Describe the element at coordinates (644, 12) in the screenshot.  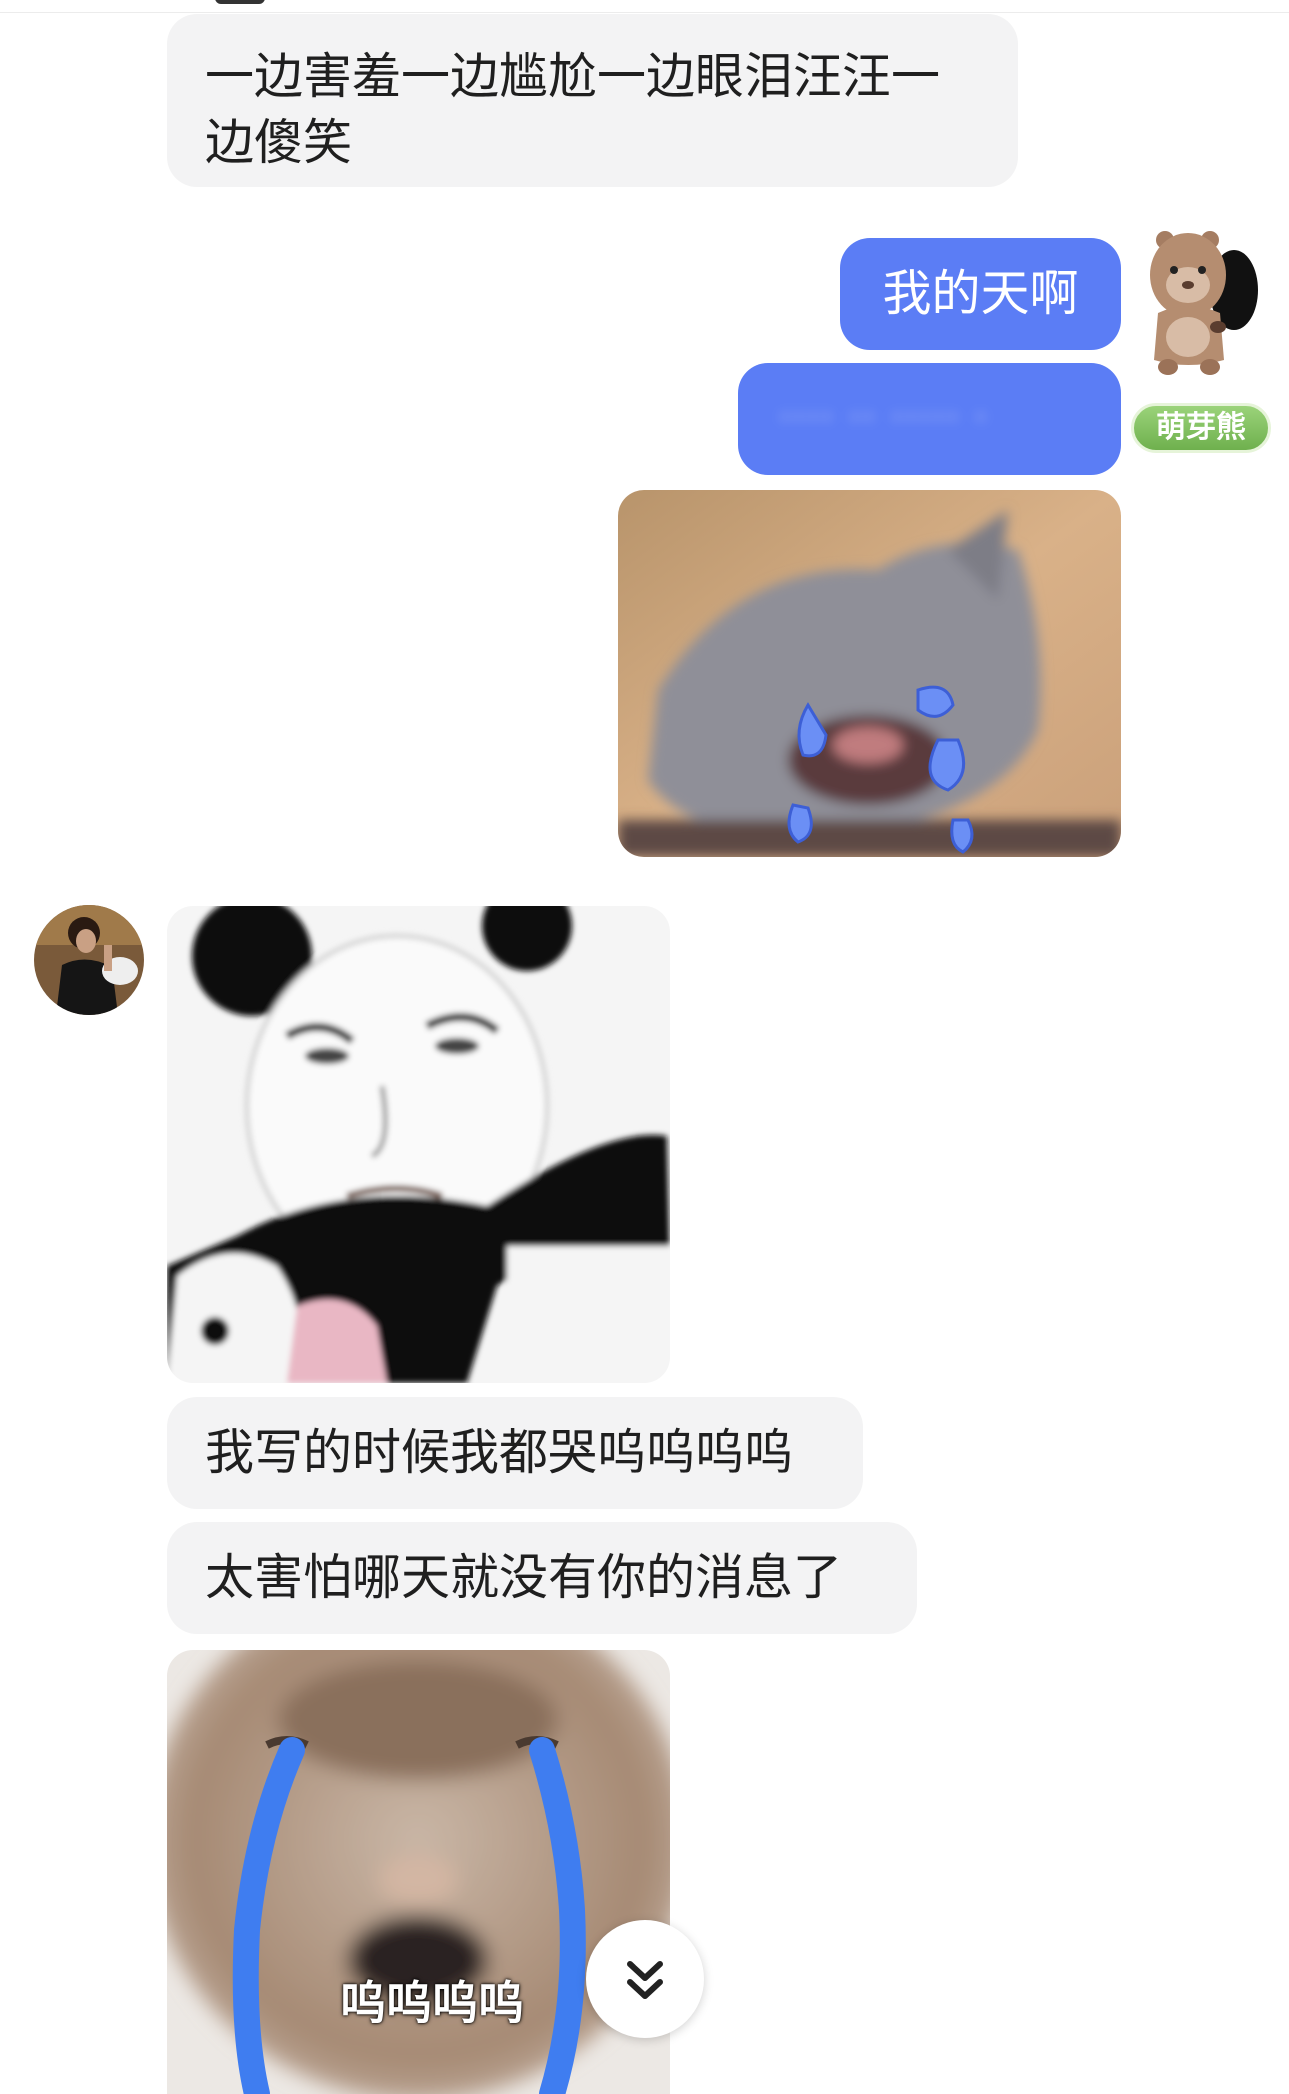
I see `top-divider` at that location.